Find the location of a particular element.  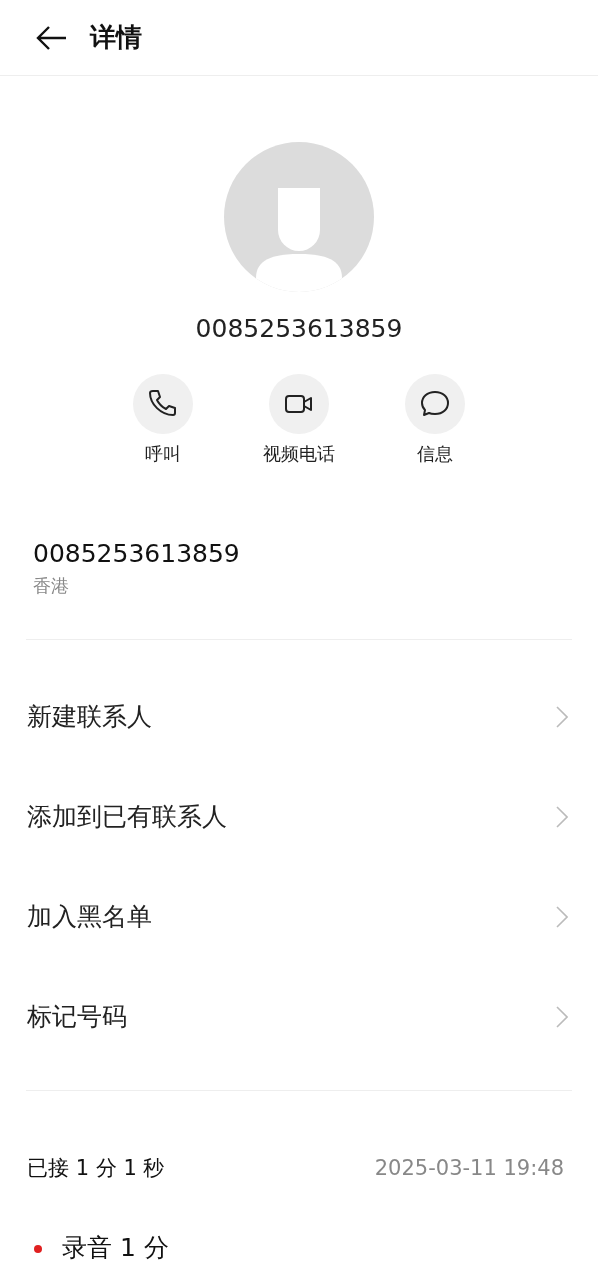

menu-item: 加入黑名单 is located at coordinates (299, 917).